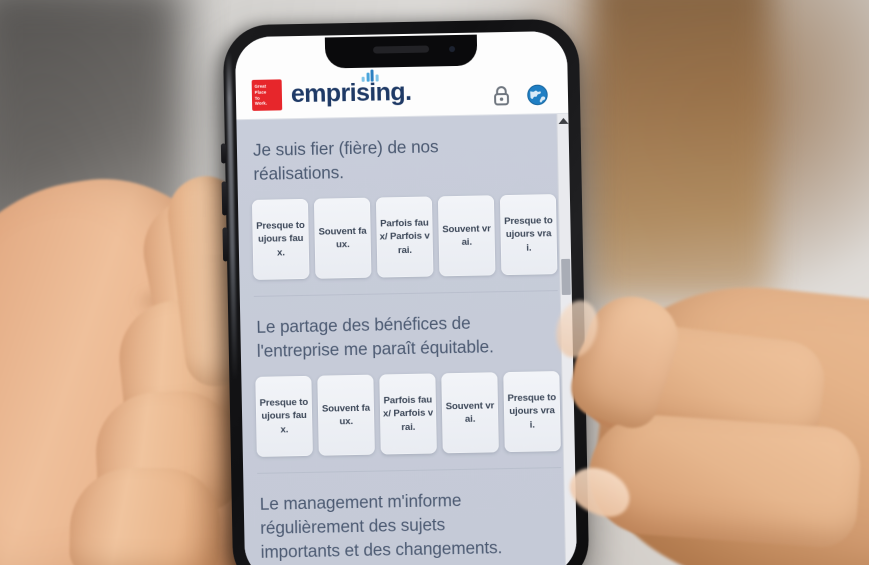 This screenshot has height=565, width=869. I want to click on left-hand-finger, so click(145, 515).